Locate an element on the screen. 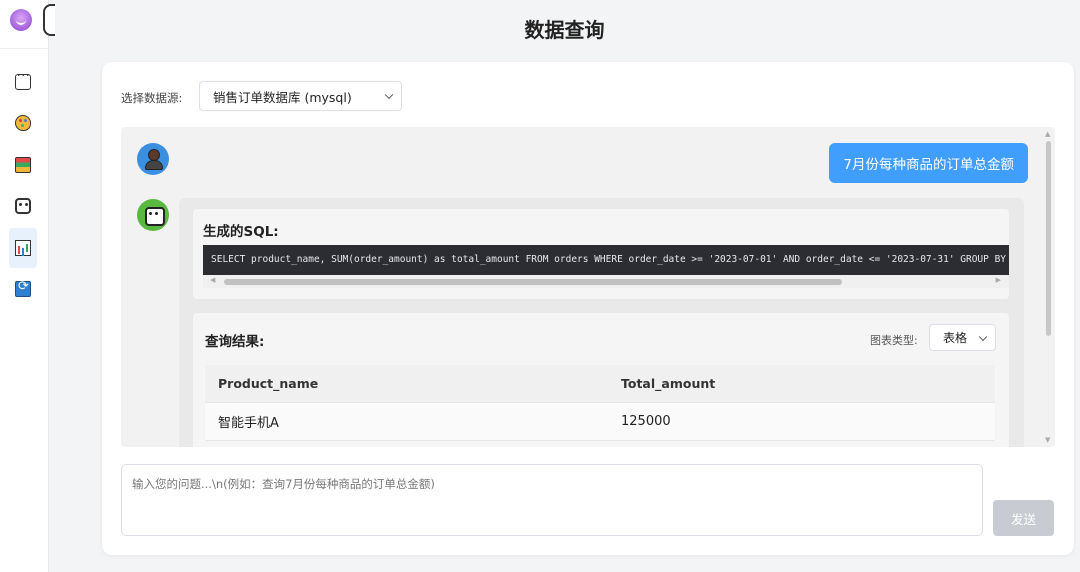 This screenshot has height=572, width=1080. chart-type-select: 表格 is located at coordinates (962, 337).